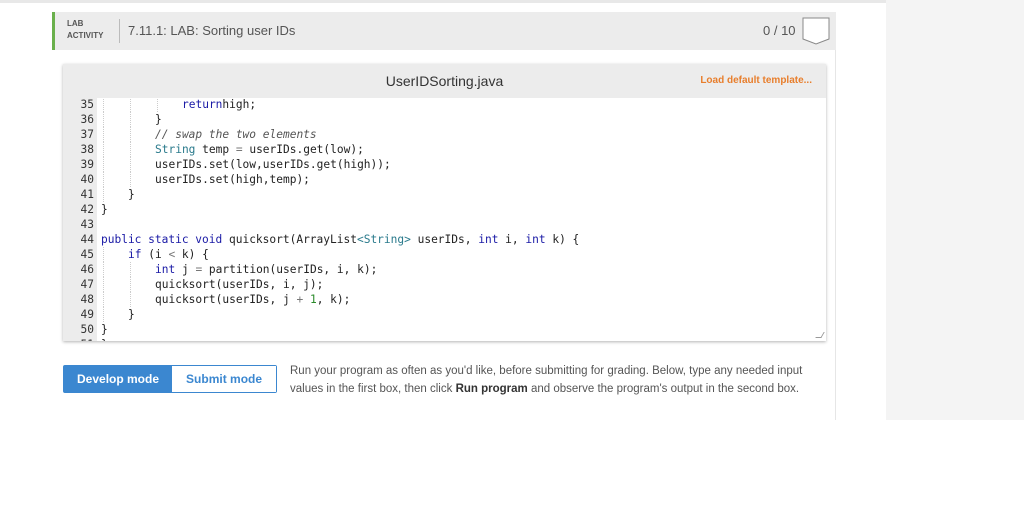 Image resolution: width=1024 pixels, height=518 pixels. What do you see at coordinates (444, 134) in the screenshot?
I see `code-line: 37 // swap the two elements` at bounding box center [444, 134].